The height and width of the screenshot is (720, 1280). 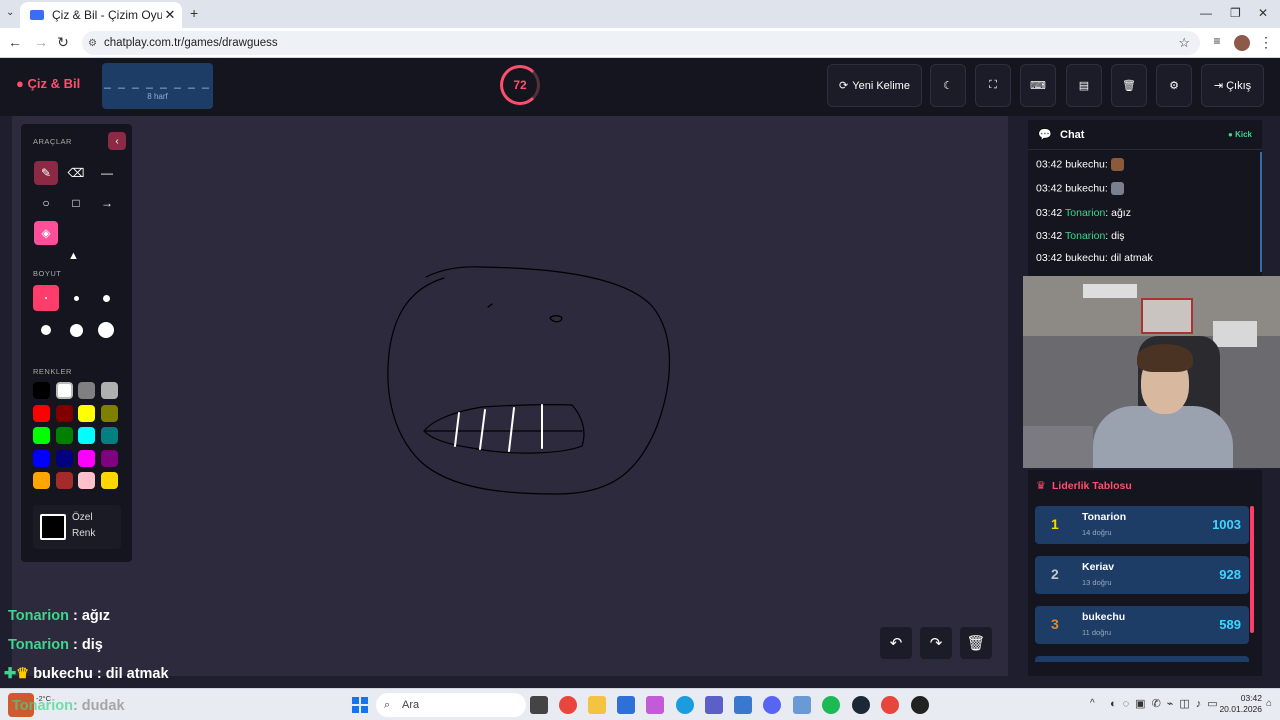 I want to click on store-icon, so click(x=626, y=705).